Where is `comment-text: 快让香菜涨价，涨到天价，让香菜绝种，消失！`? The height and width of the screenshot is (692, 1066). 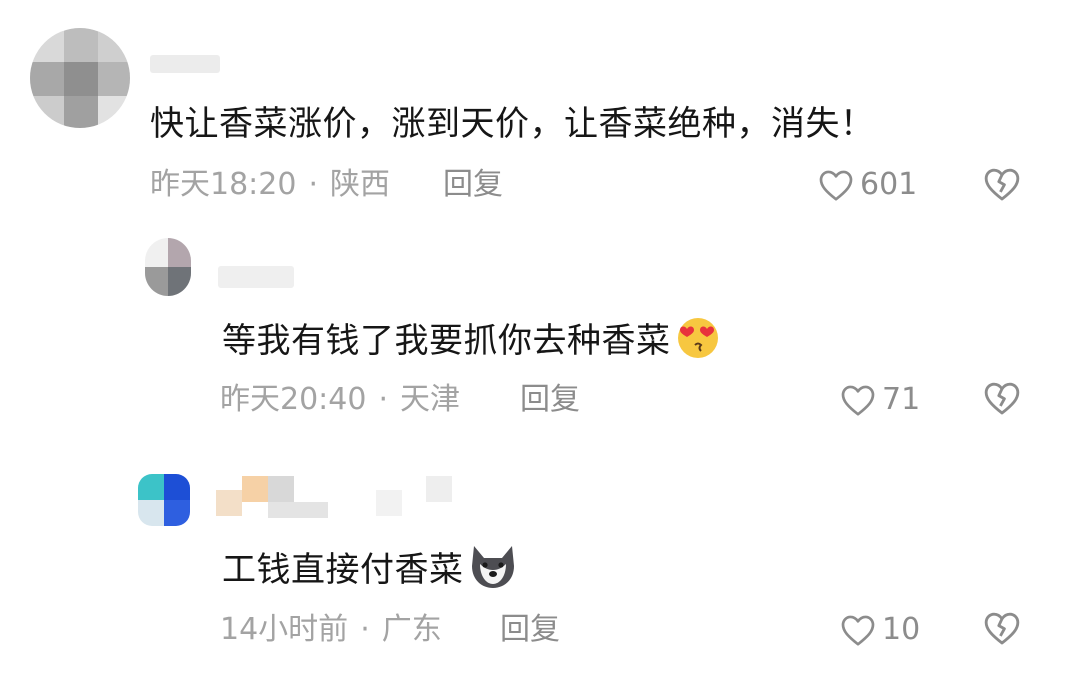
comment-text: 快让香菜涨价，涨到天价，让香菜绝种，消失！ is located at coordinates (512, 124).